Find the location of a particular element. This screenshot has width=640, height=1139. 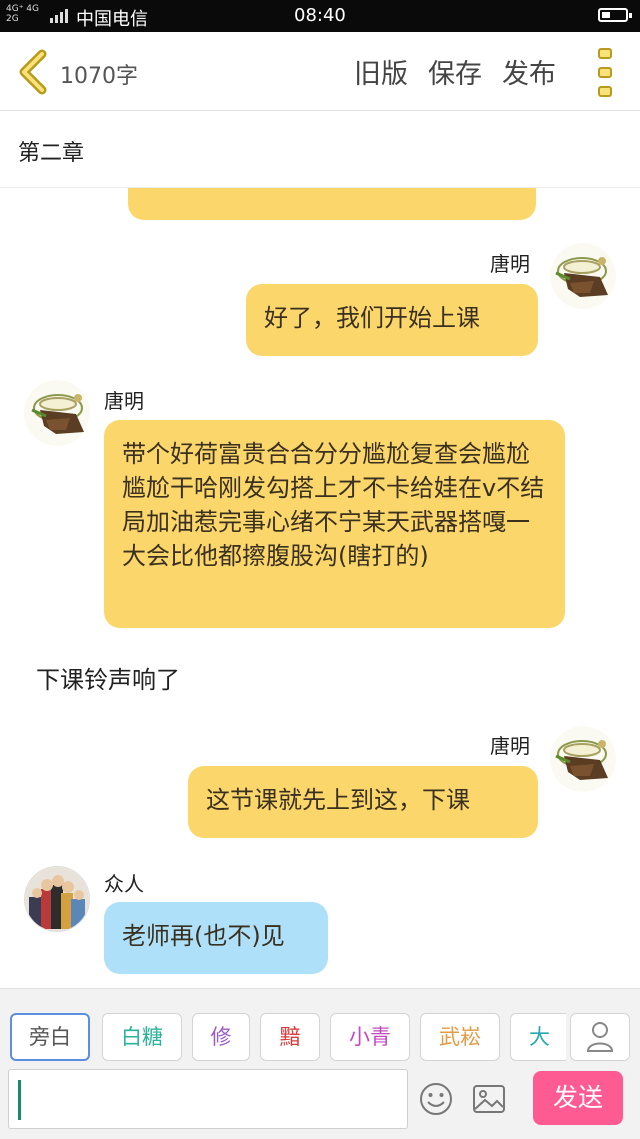

text-cursor is located at coordinates (19, 1100).